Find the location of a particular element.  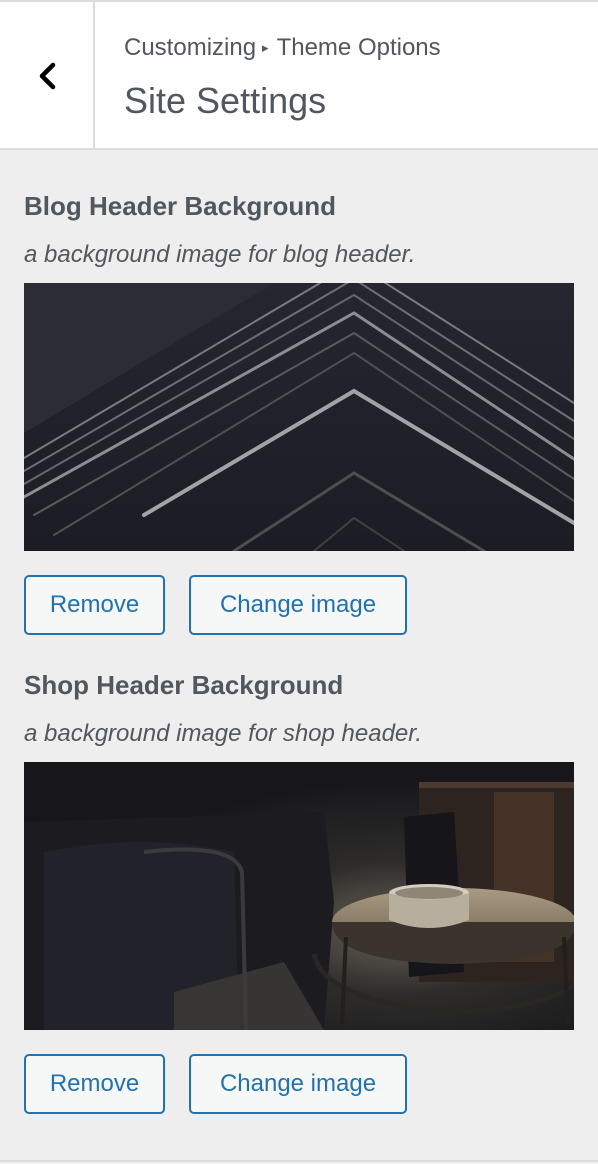

breadcrumb-section: Theme Options is located at coordinates (358, 47).